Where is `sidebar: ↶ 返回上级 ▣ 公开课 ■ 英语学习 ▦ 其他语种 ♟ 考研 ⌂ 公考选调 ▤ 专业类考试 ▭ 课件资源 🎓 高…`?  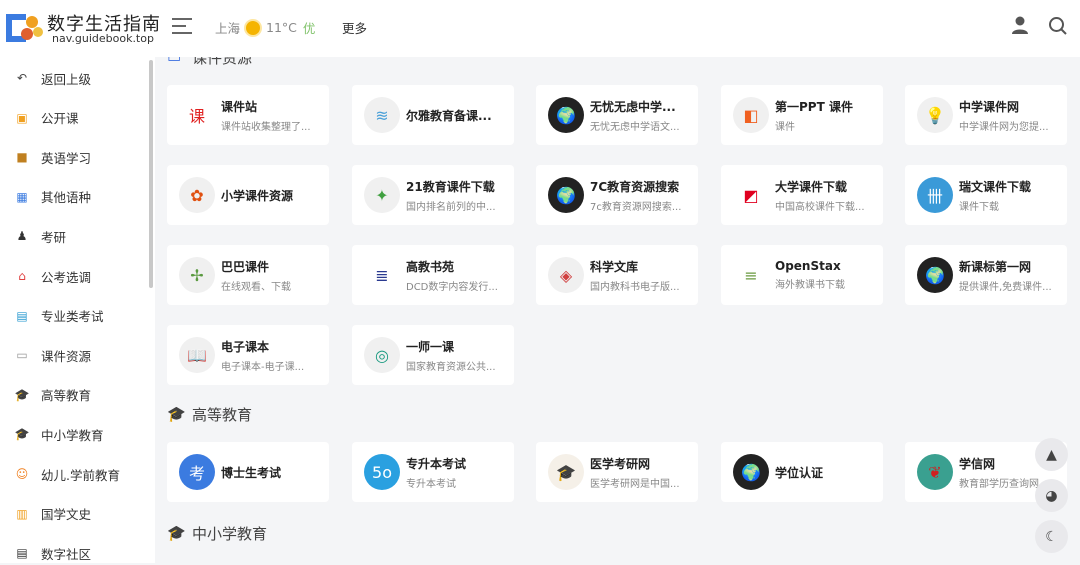
sidebar: ↶ 返回上级 ▣ 公开课 ■ 英语学习 ▦ 其他语种 ♟ 考研 ⌂ 公考选调 ▤ 专业类考试 ▭ 课件资源 🎓 高… is located at coordinates (77, 310).